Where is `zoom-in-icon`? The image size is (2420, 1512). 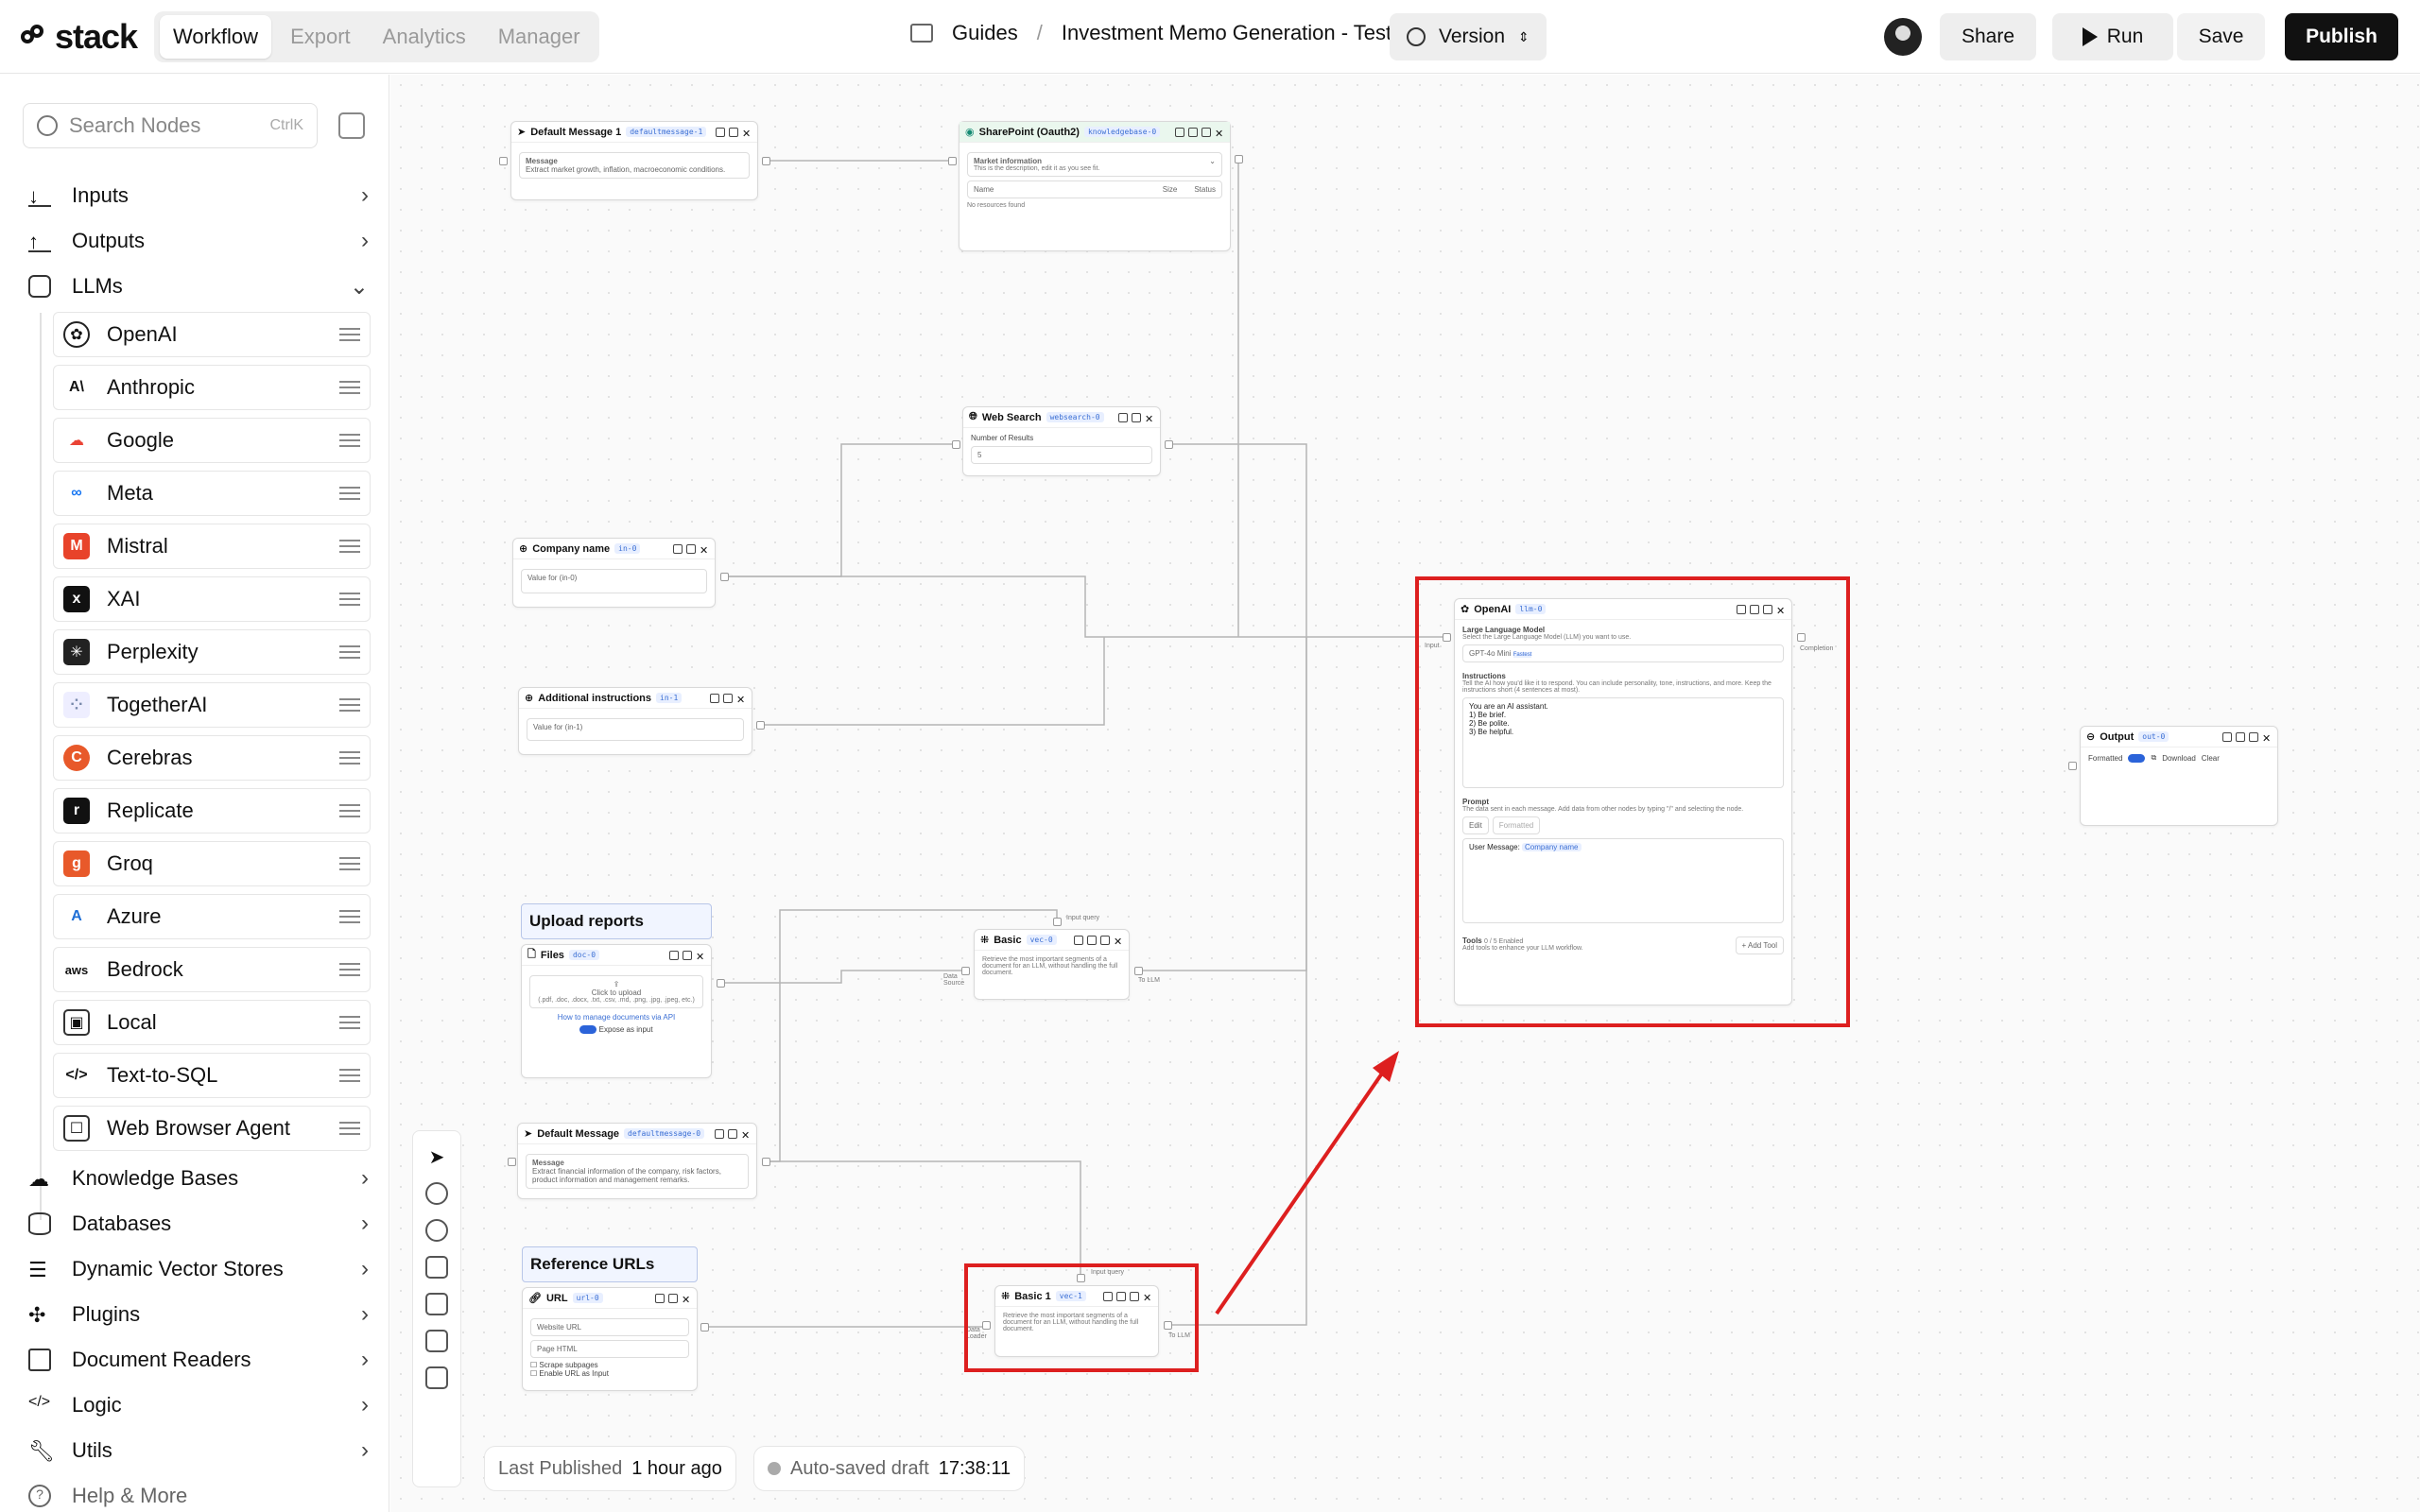
zoom-in-icon is located at coordinates (437, 1193).